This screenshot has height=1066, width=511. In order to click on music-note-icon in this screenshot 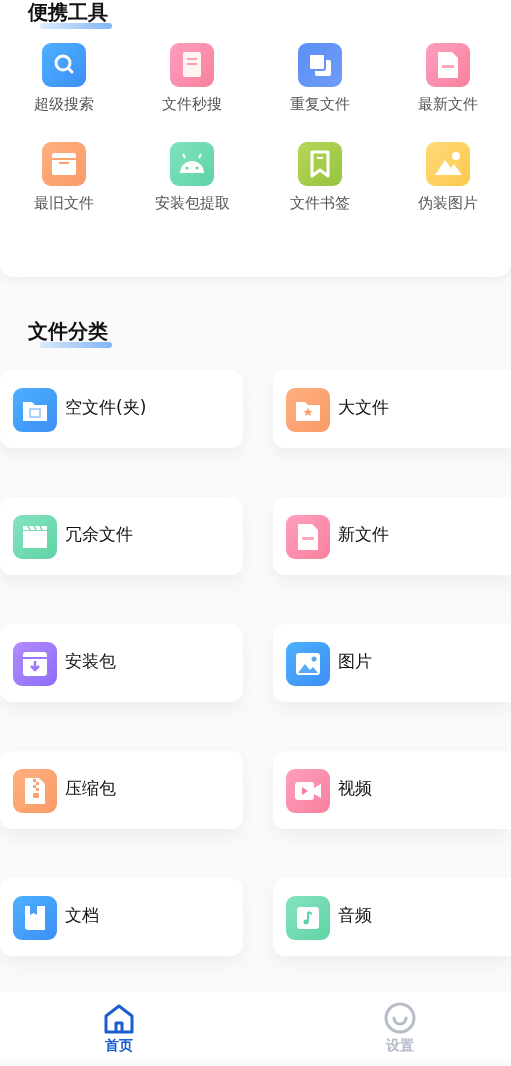, I will do `click(308, 918)`.